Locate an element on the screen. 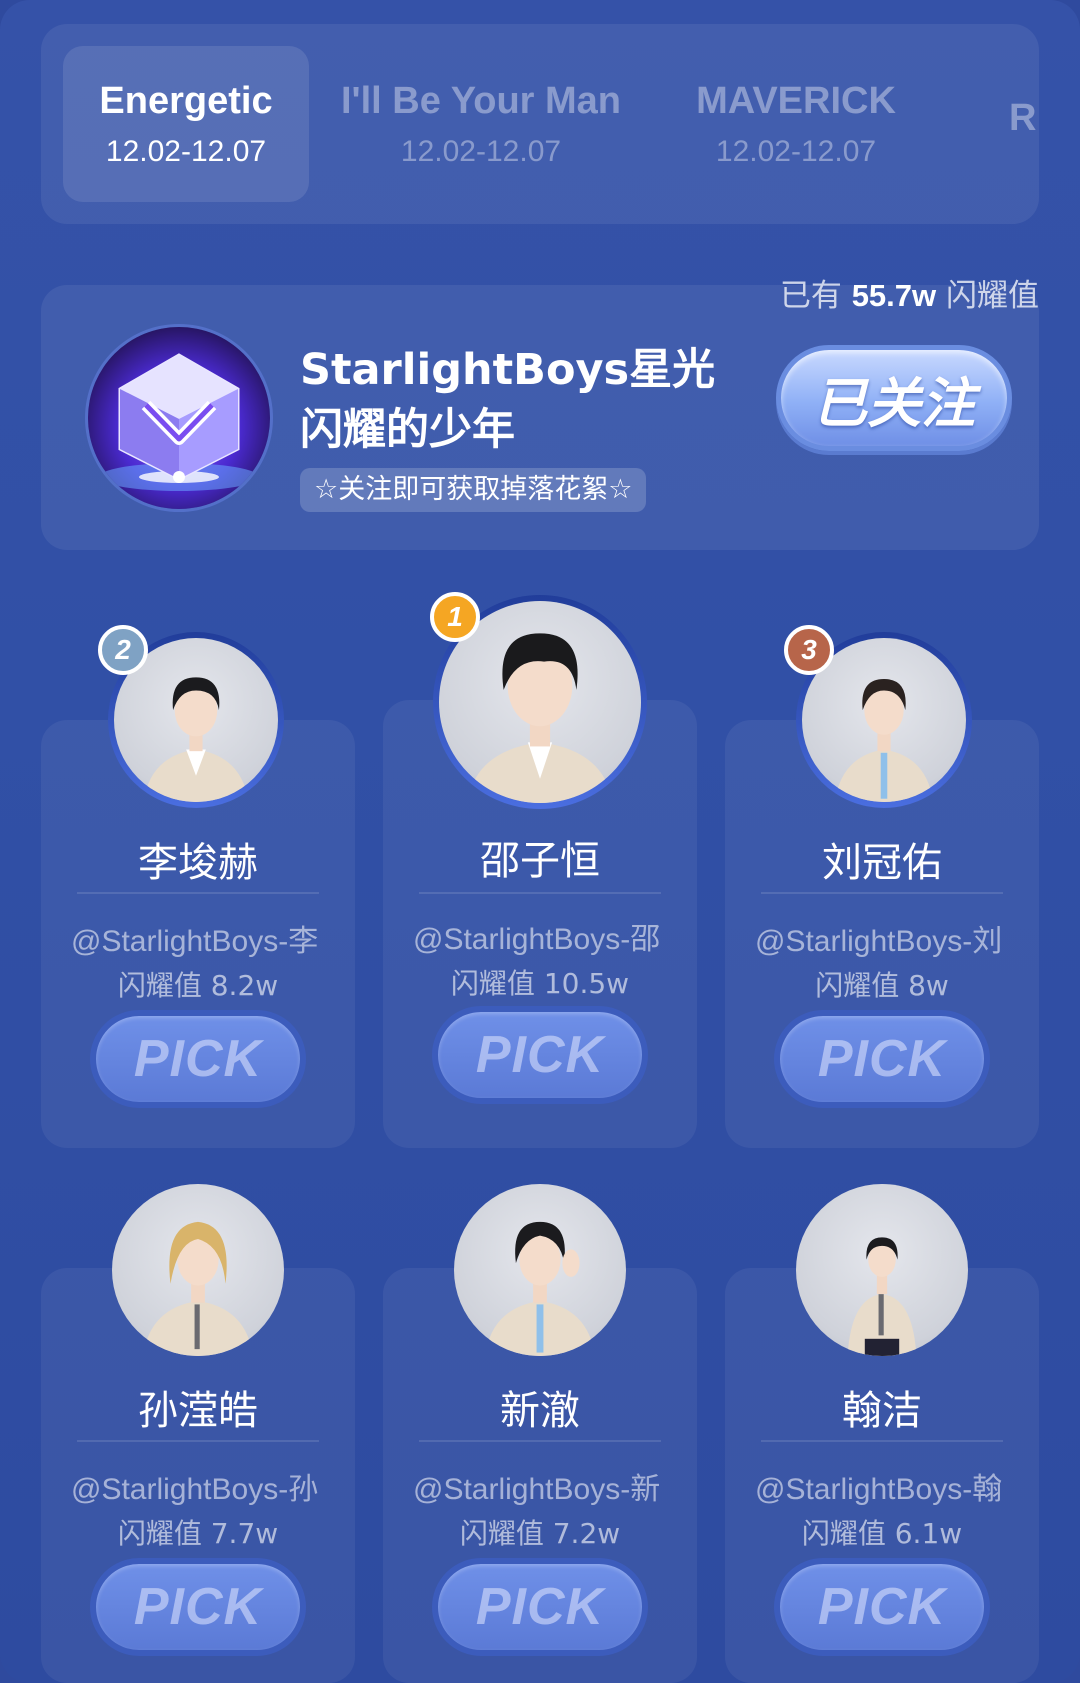  candidate-handle: @StarlightBoys-新 is located at coordinates (540, 1486).